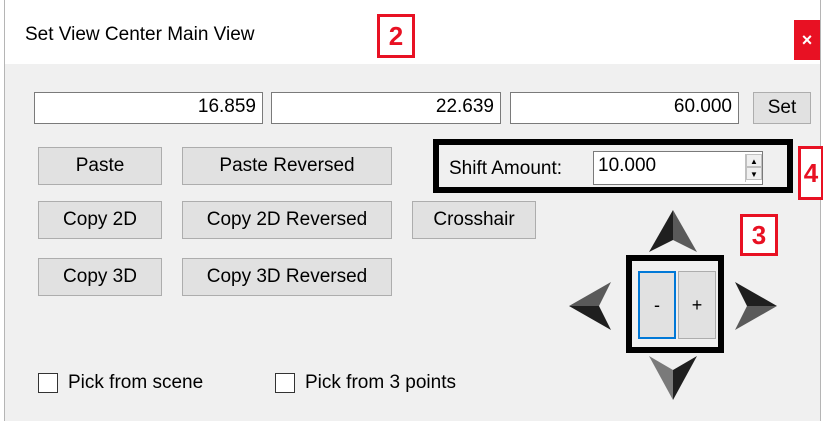 The height and width of the screenshot is (421, 823). What do you see at coordinates (396, 36) in the screenshot?
I see `callout-marker-2: 2` at bounding box center [396, 36].